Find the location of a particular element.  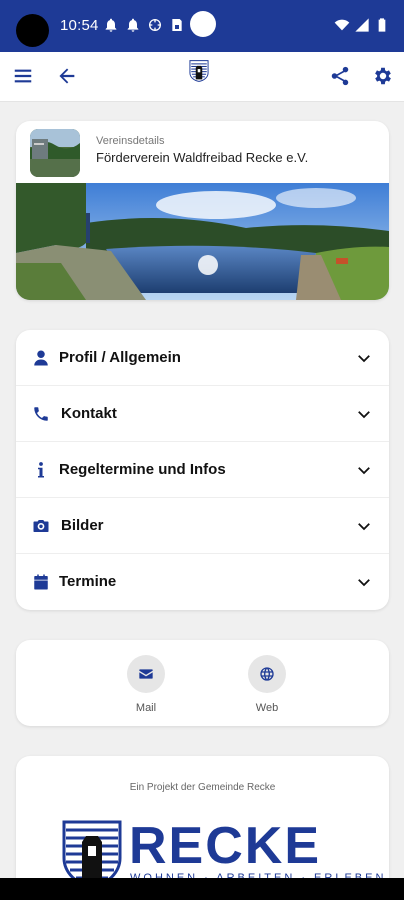

status-bar: 10:54 is located at coordinates (202, 26).